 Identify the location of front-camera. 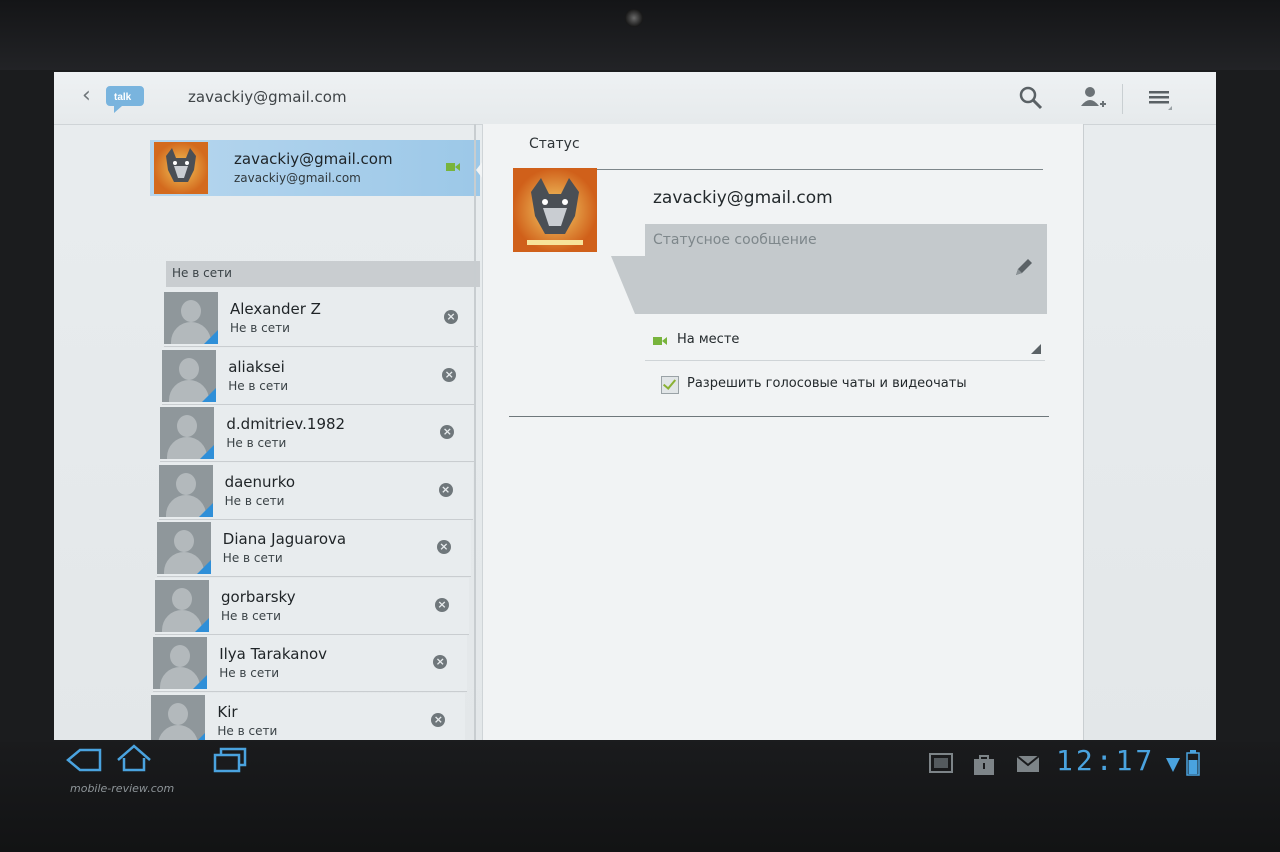
(634, 18).